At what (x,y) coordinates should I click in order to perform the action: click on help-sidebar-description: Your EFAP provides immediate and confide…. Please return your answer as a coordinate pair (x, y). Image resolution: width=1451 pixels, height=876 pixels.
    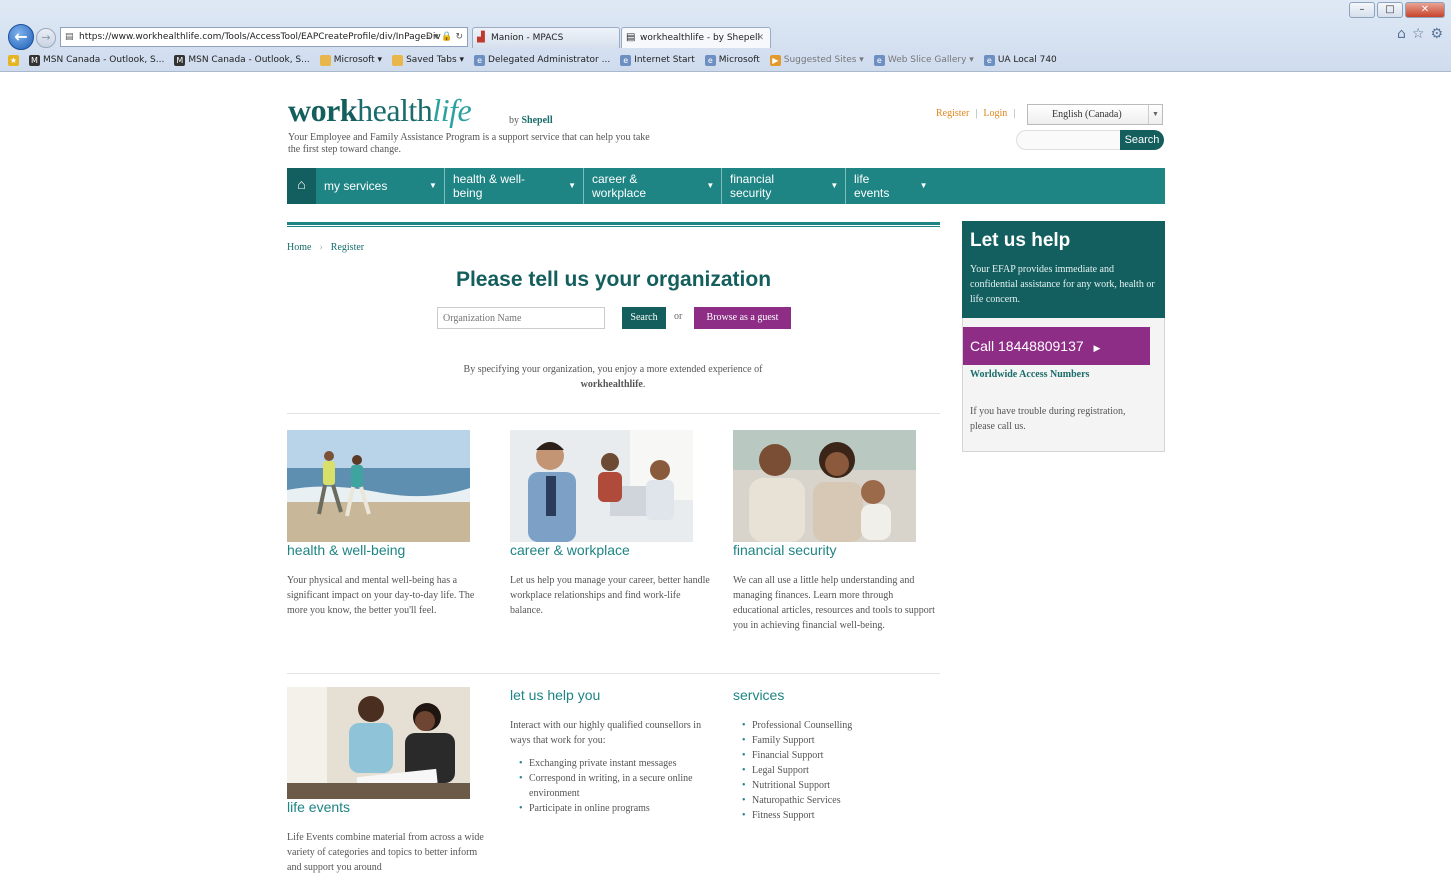
    Looking at the image, I should click on (1062, 284).